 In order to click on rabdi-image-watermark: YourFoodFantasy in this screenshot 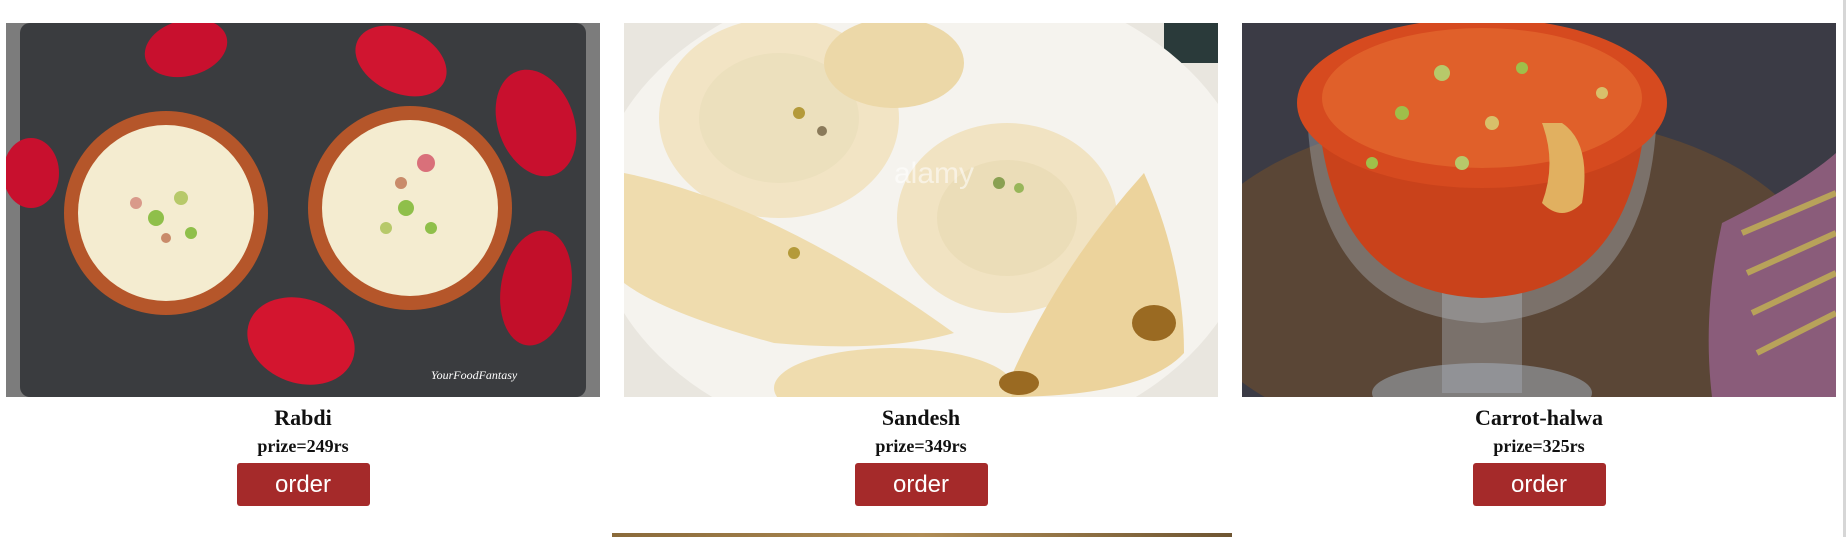, I will do `click(474, 375)`.